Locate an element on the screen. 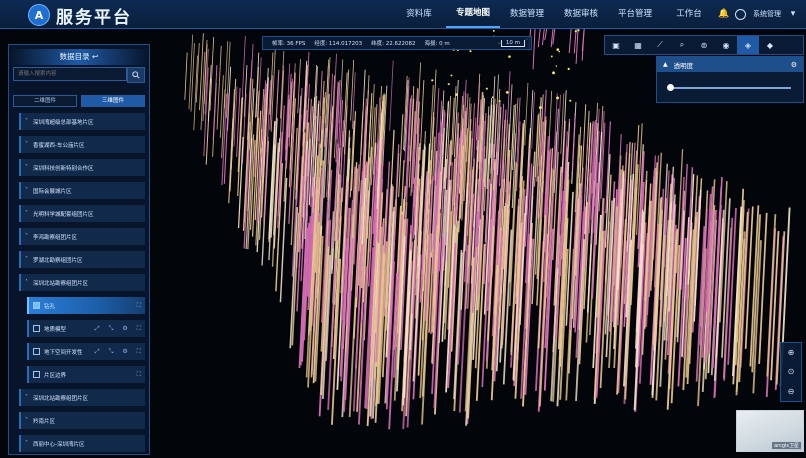  catalog-item: ˅ 国际会展城片区 is located at coordinates (82, 190).